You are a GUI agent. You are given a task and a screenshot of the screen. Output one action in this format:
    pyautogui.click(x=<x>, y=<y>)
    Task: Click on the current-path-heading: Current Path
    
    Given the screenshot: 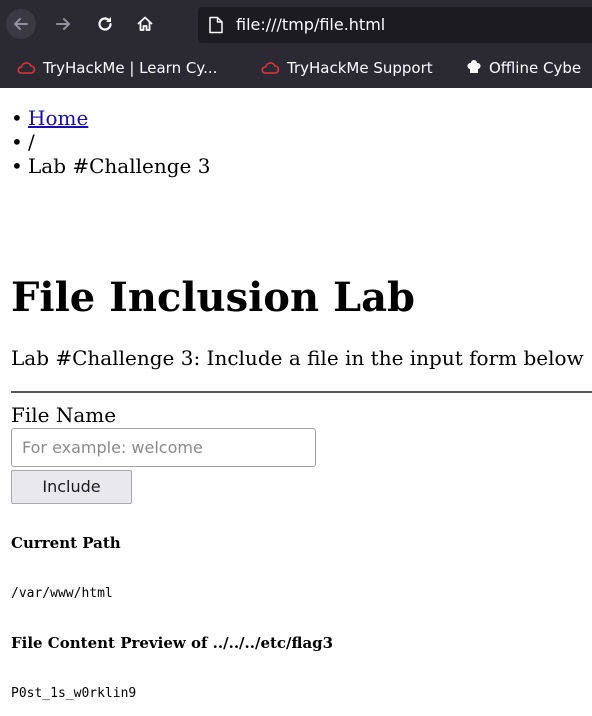 What is the action you would take?
    pyautogui.click(x=66, y=543)
    